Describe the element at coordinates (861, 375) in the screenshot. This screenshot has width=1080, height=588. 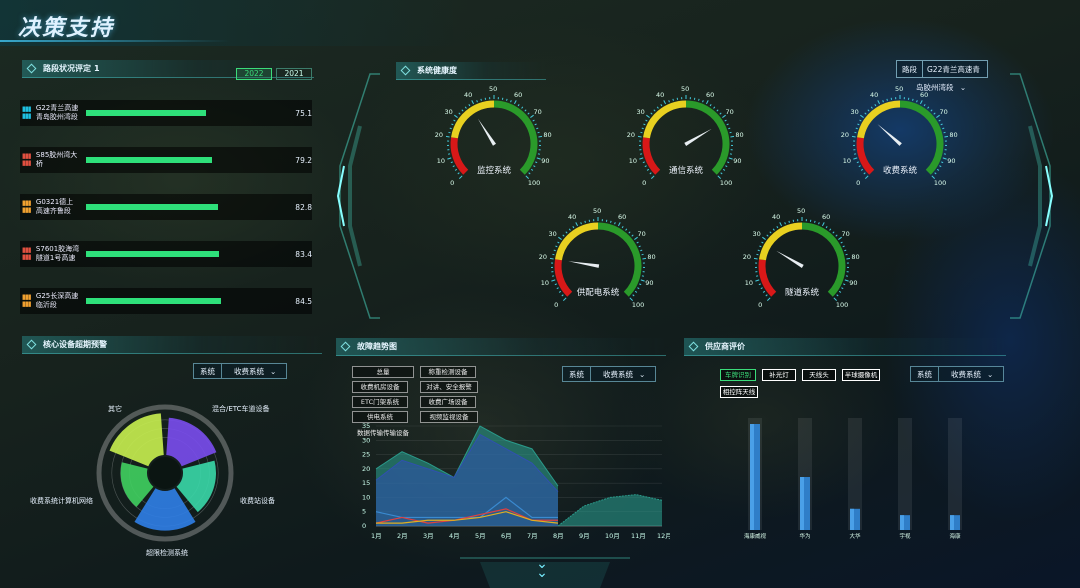
I see `tag-dome-camera: 半球摄像机` at that location.